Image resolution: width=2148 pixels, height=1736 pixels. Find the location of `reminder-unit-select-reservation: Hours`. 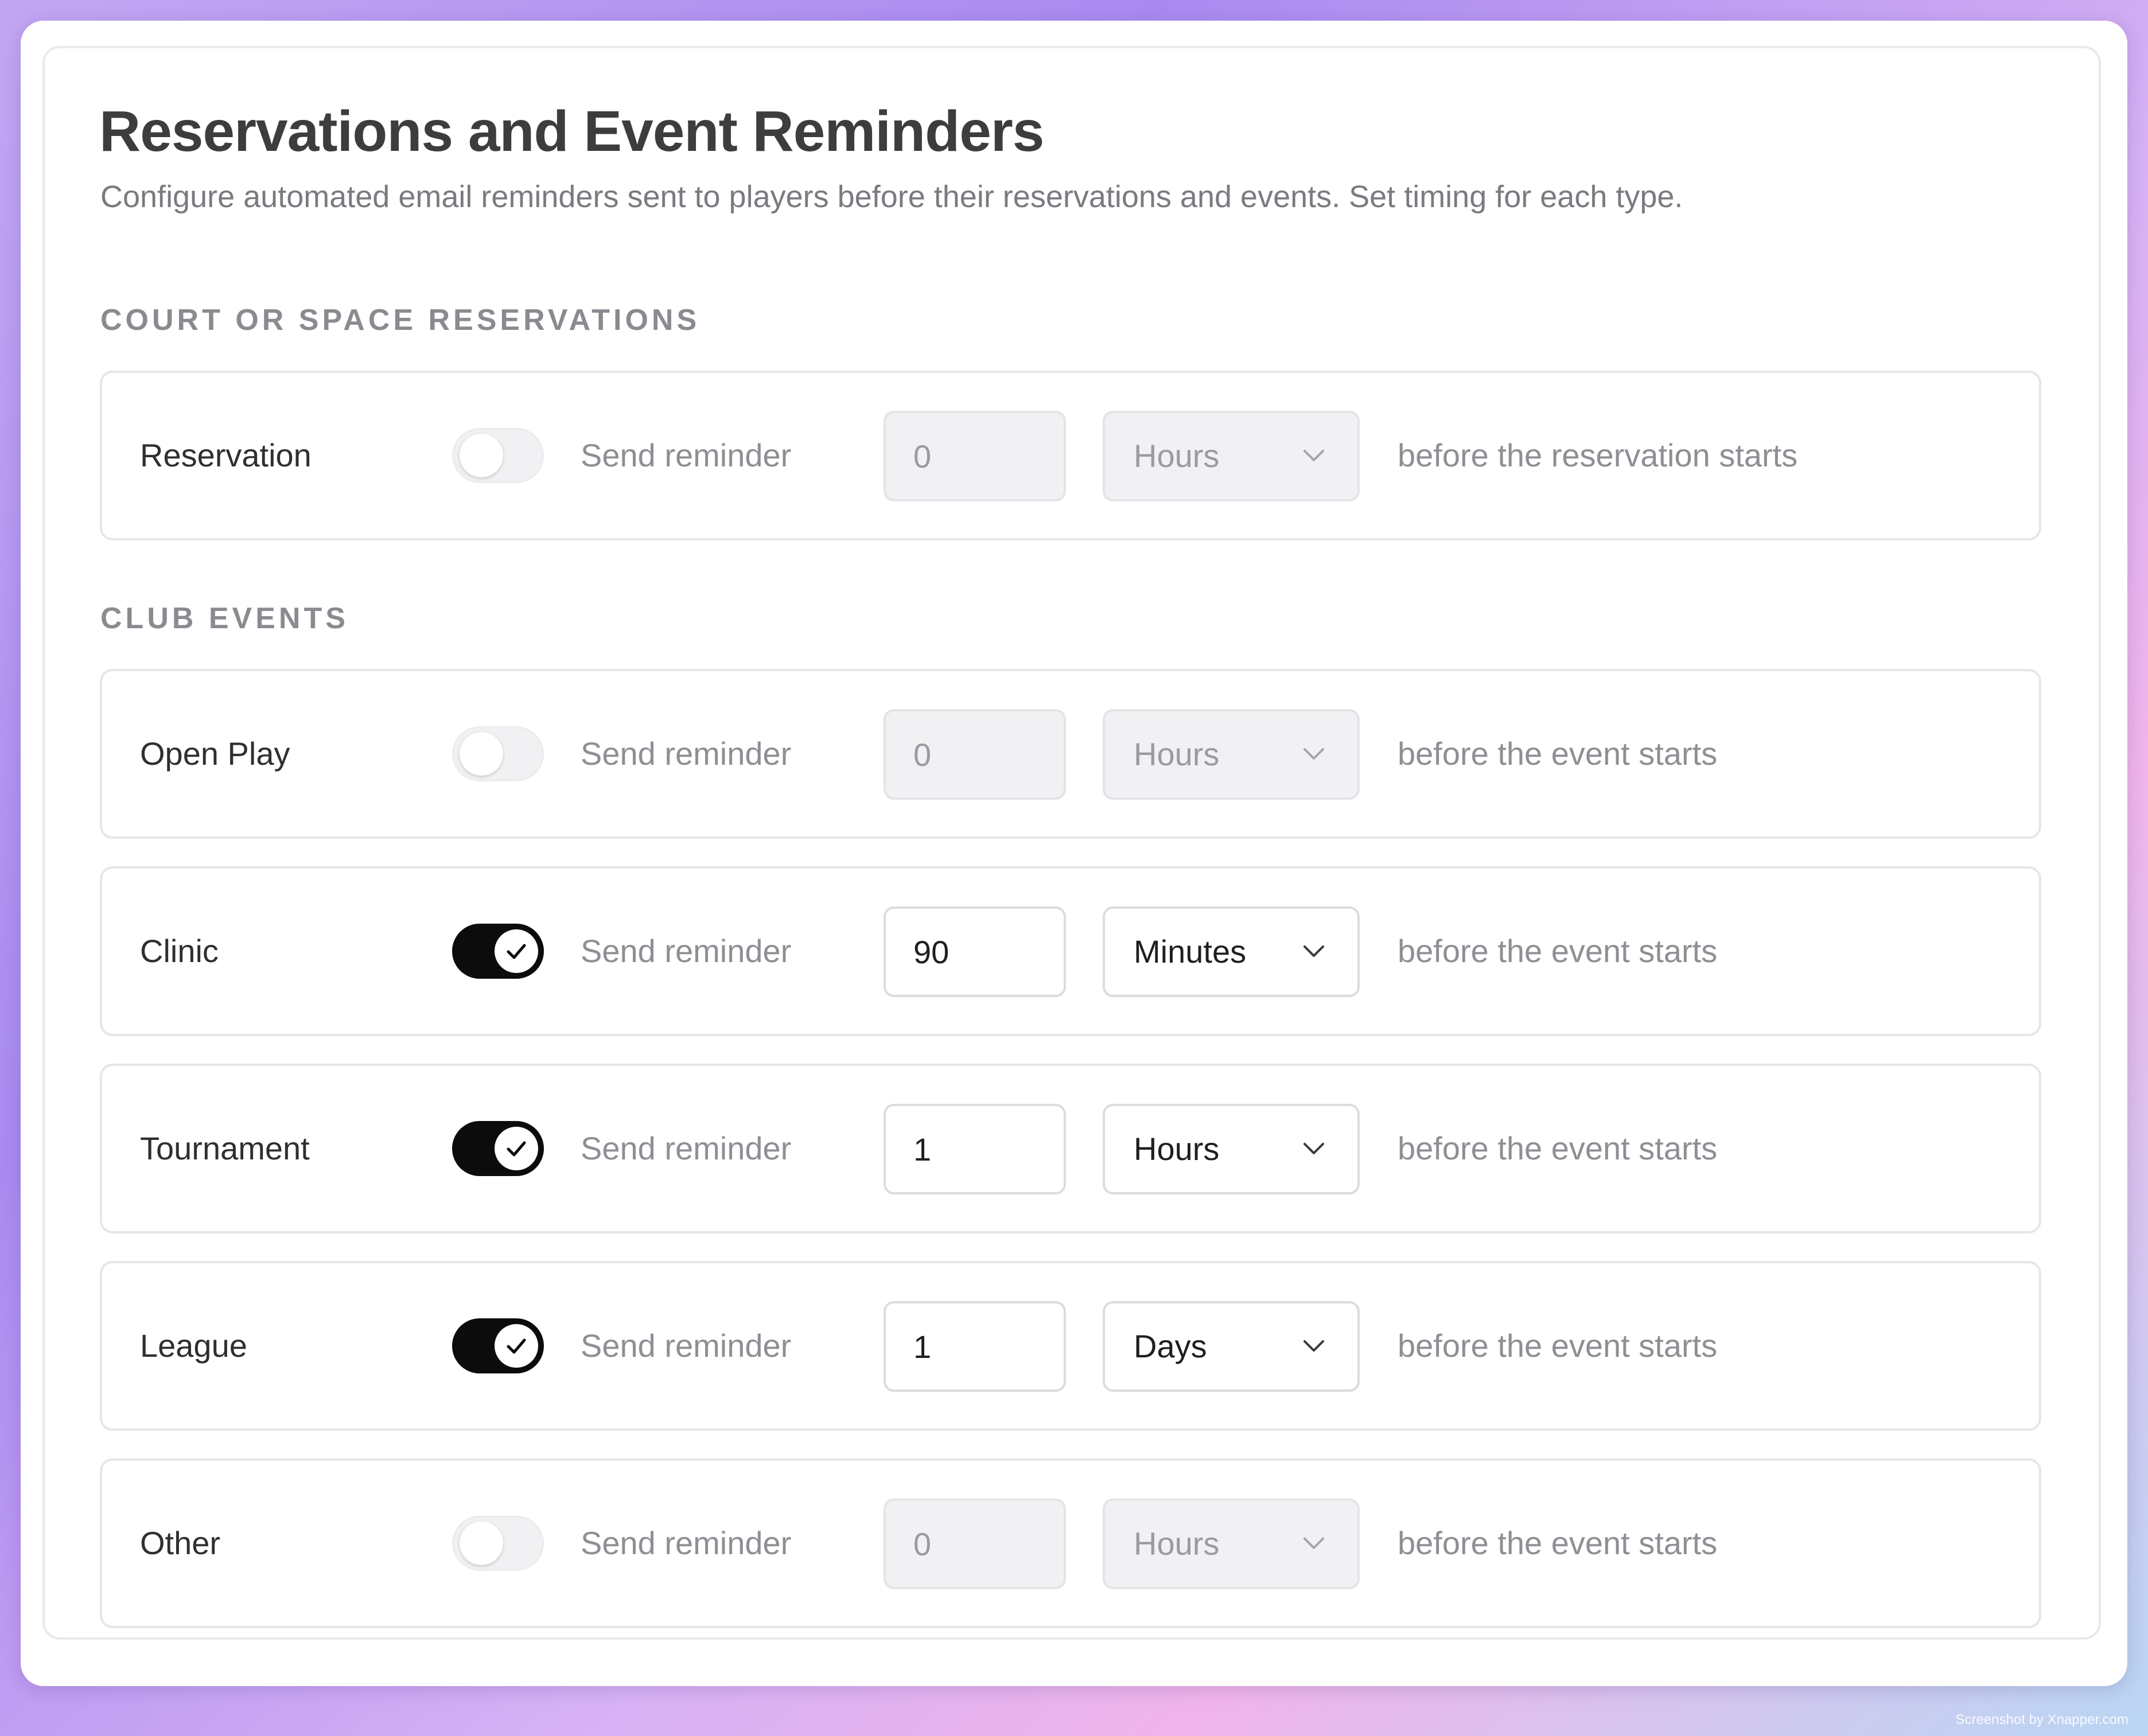

reminder-unit-select-reservation: Hours is located at coordinates (1231, 456).